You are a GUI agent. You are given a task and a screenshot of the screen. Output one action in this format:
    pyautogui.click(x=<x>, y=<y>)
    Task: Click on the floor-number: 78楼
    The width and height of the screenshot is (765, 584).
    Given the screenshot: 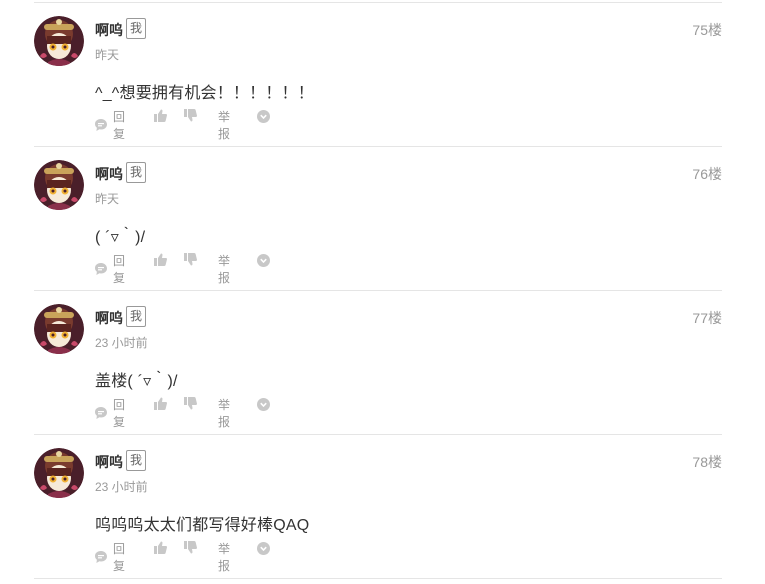 What is the action you would take?
    pyautogui.click(x=707, y=462)
    